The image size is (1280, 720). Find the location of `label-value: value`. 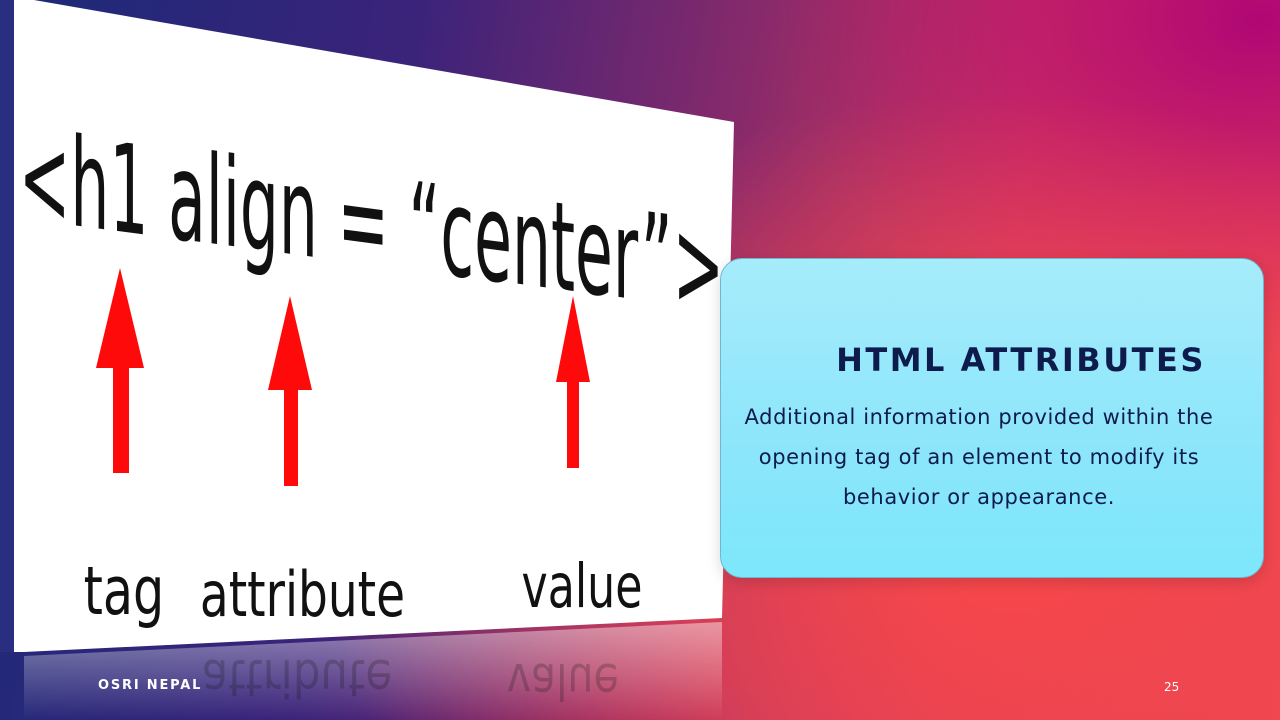

label-value: value is located at coordinates (582, 587).